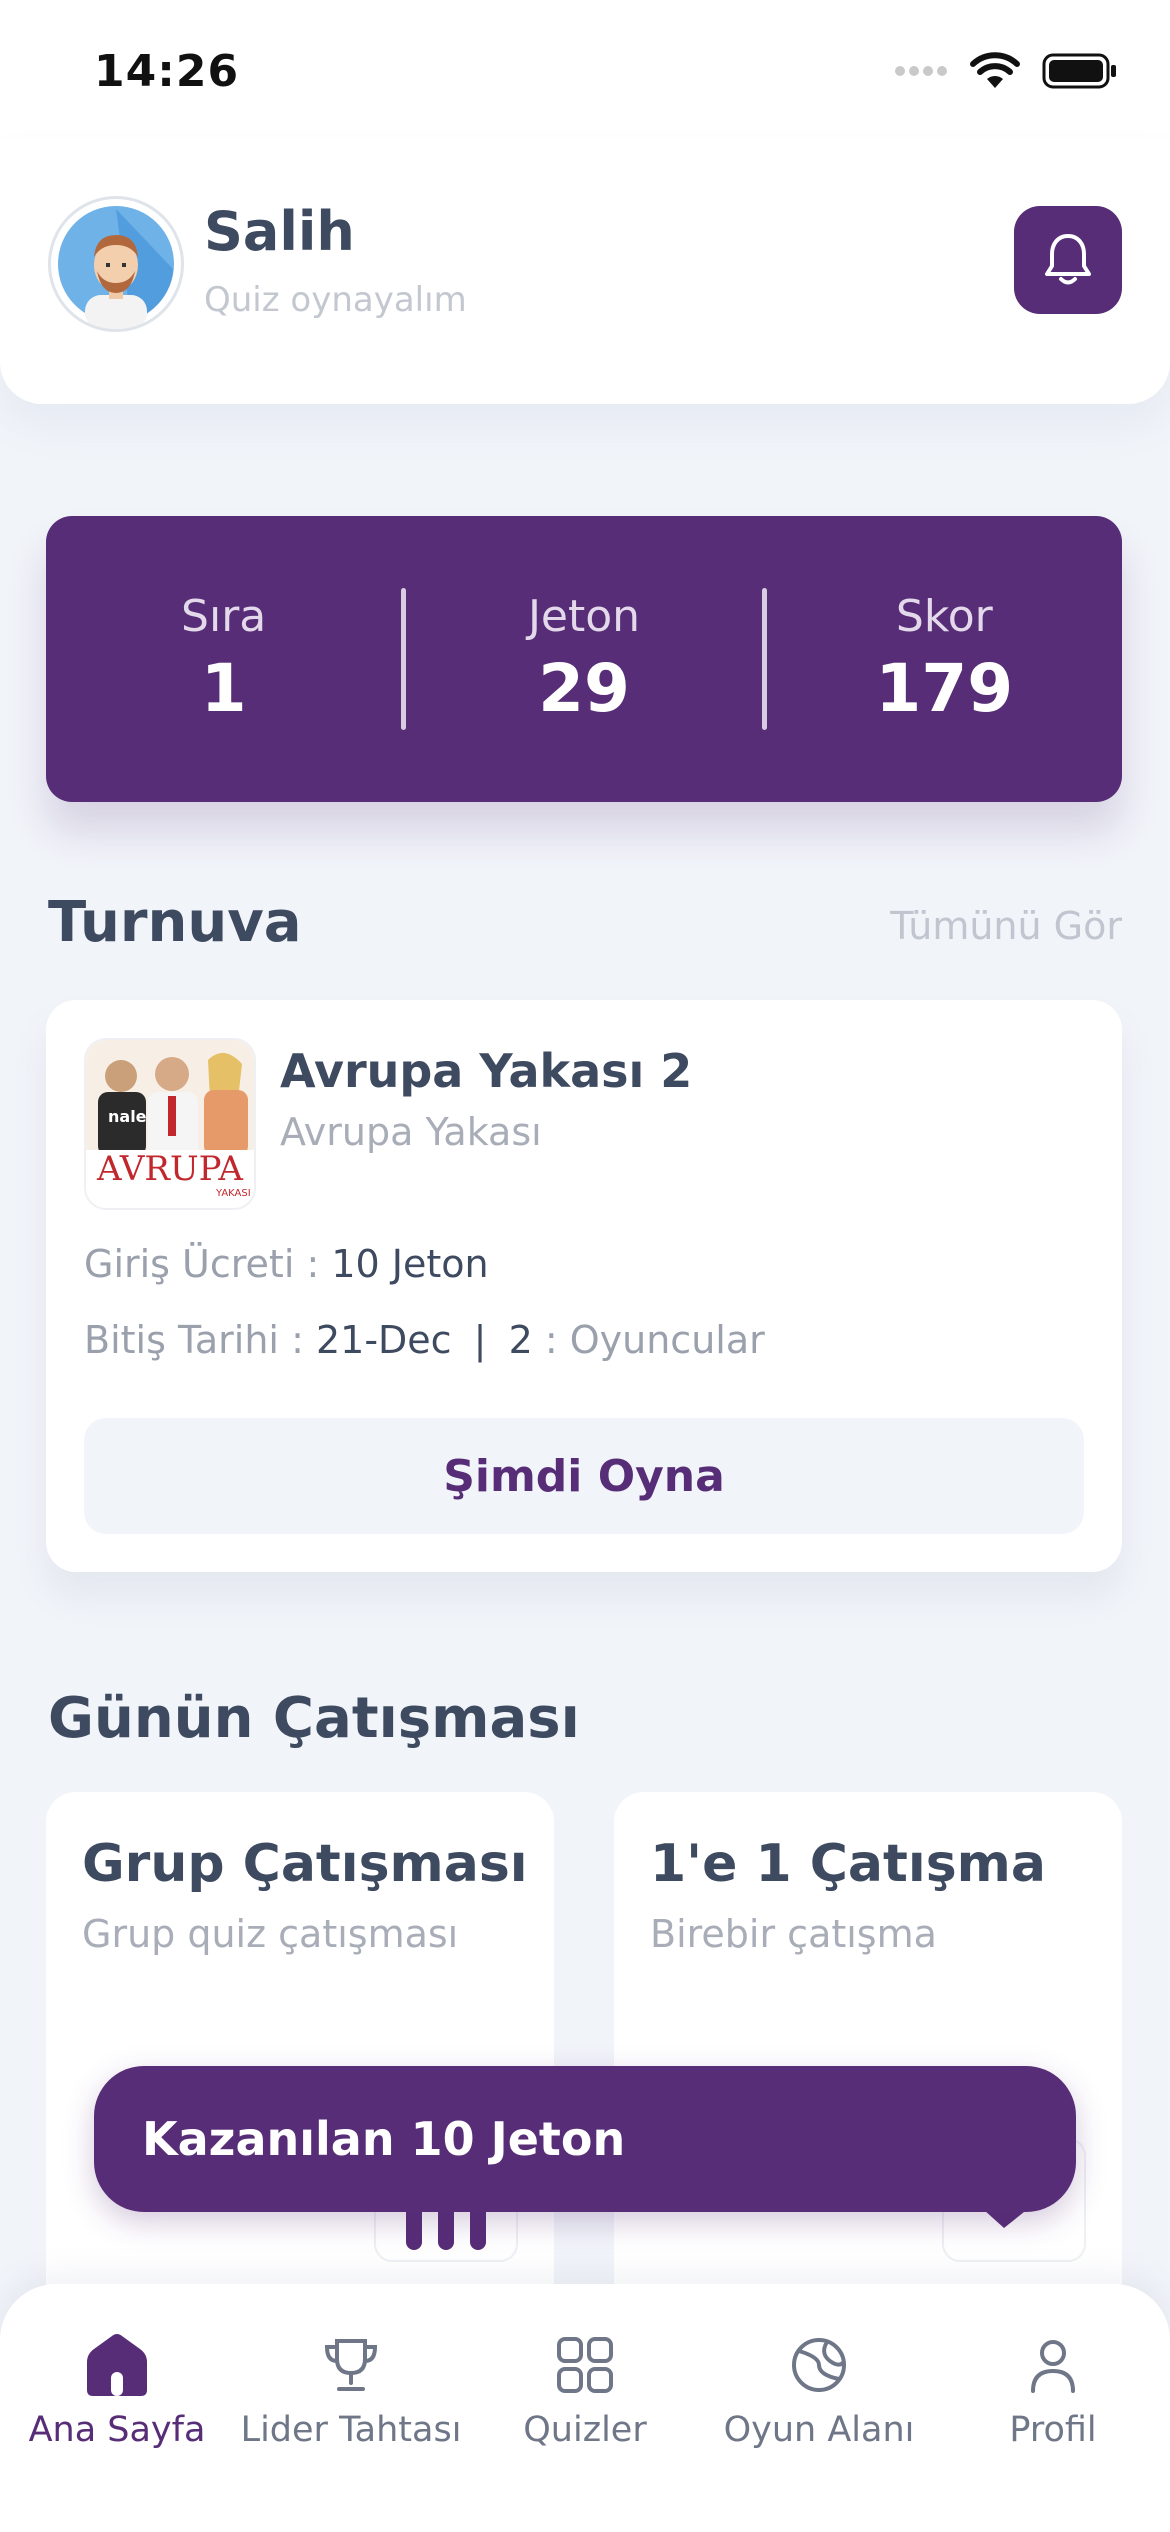 The image size is (1170, 2532). Describe the element at coordinates (1006, 926) in the screenshot. I see `see-all-link: Tümünü Gör` at that location.